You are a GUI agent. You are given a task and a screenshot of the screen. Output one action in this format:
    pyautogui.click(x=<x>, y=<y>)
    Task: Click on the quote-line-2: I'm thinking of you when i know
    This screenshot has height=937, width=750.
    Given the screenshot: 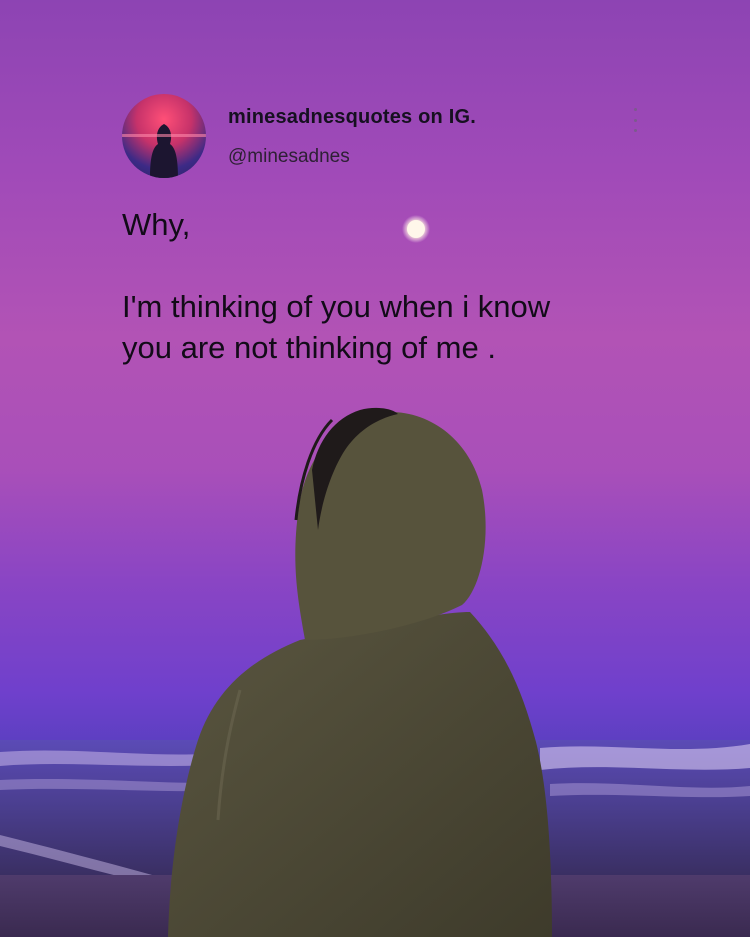 What is the action you would take?
    pyautogui.click(x=336, y=306)
    